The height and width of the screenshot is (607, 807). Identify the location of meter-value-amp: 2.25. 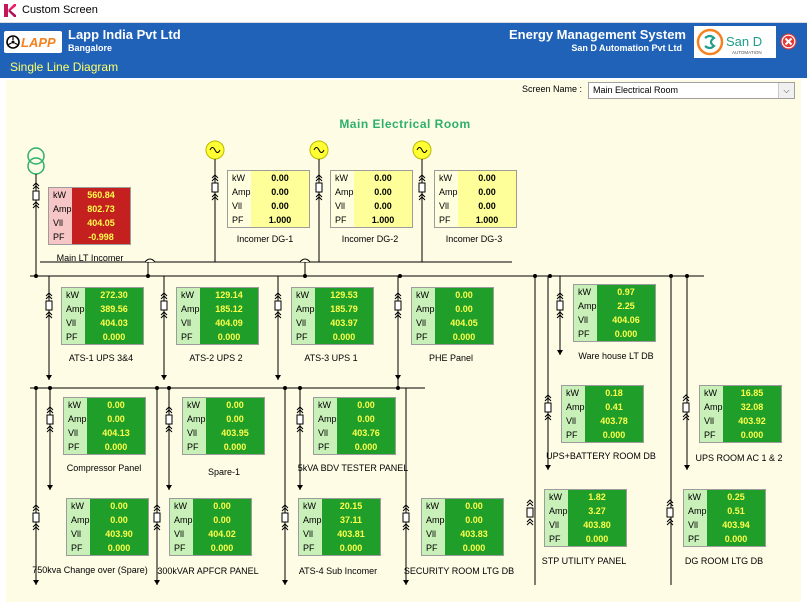
(626, 306).